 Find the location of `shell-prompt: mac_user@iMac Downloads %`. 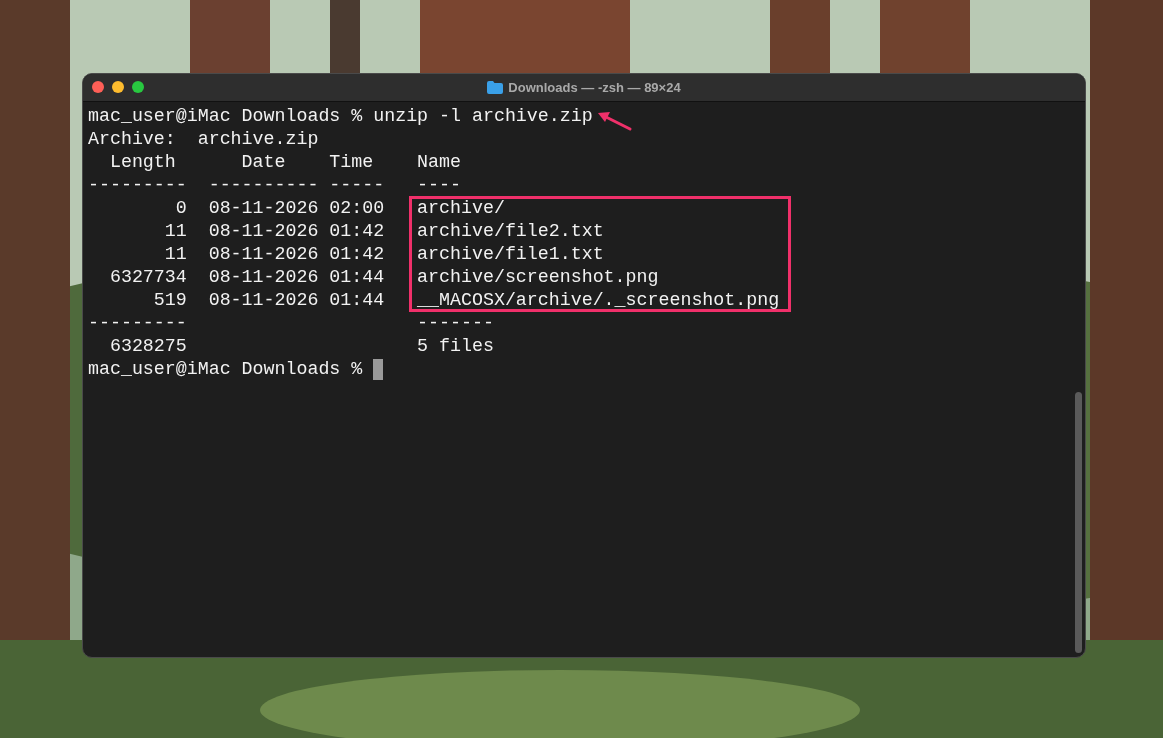

shell-prompt: mac_user@iMac Downloads % is located at coordinates (225, 369).